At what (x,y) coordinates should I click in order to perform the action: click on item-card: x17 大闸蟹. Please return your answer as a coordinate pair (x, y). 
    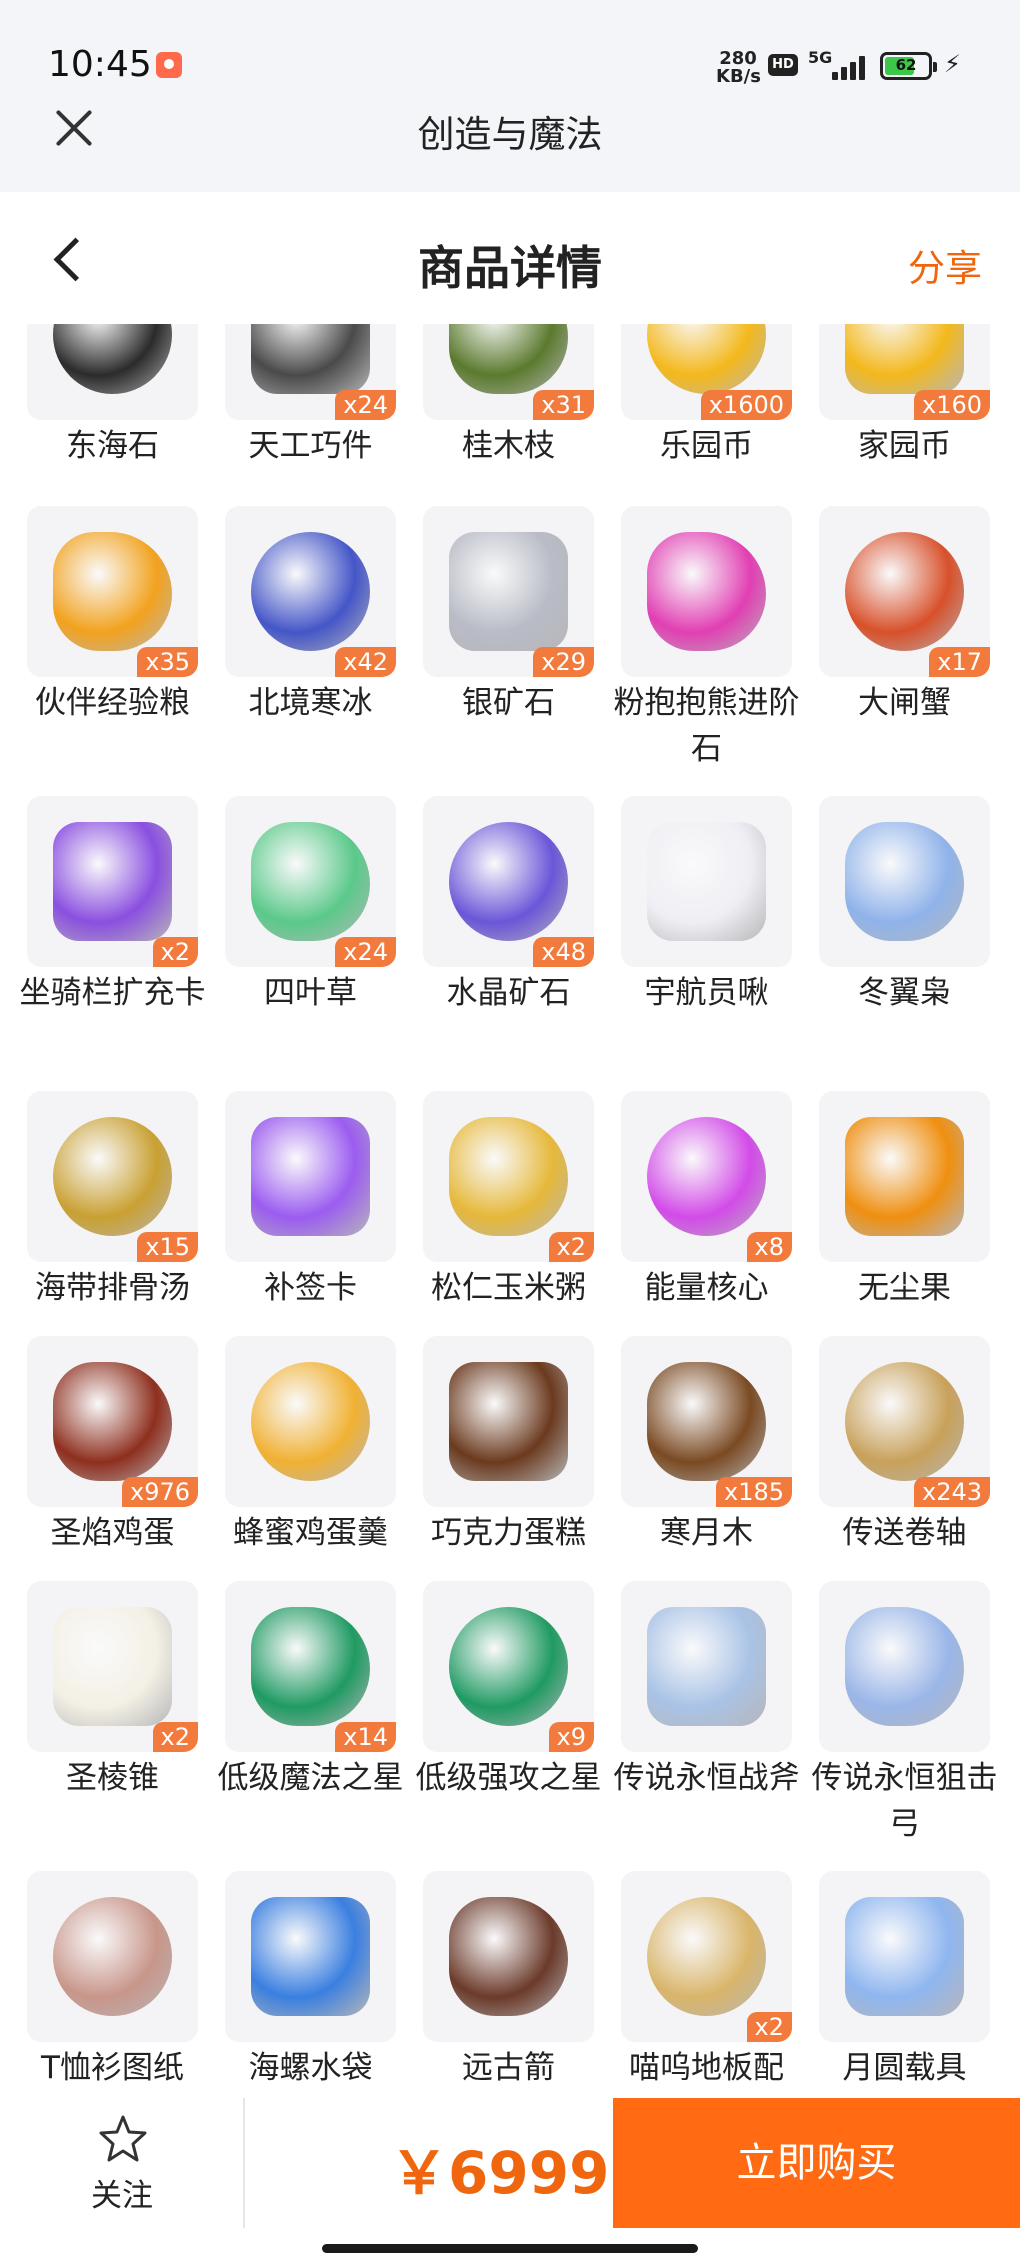
    Looking at the image, I should click on (904, 636).